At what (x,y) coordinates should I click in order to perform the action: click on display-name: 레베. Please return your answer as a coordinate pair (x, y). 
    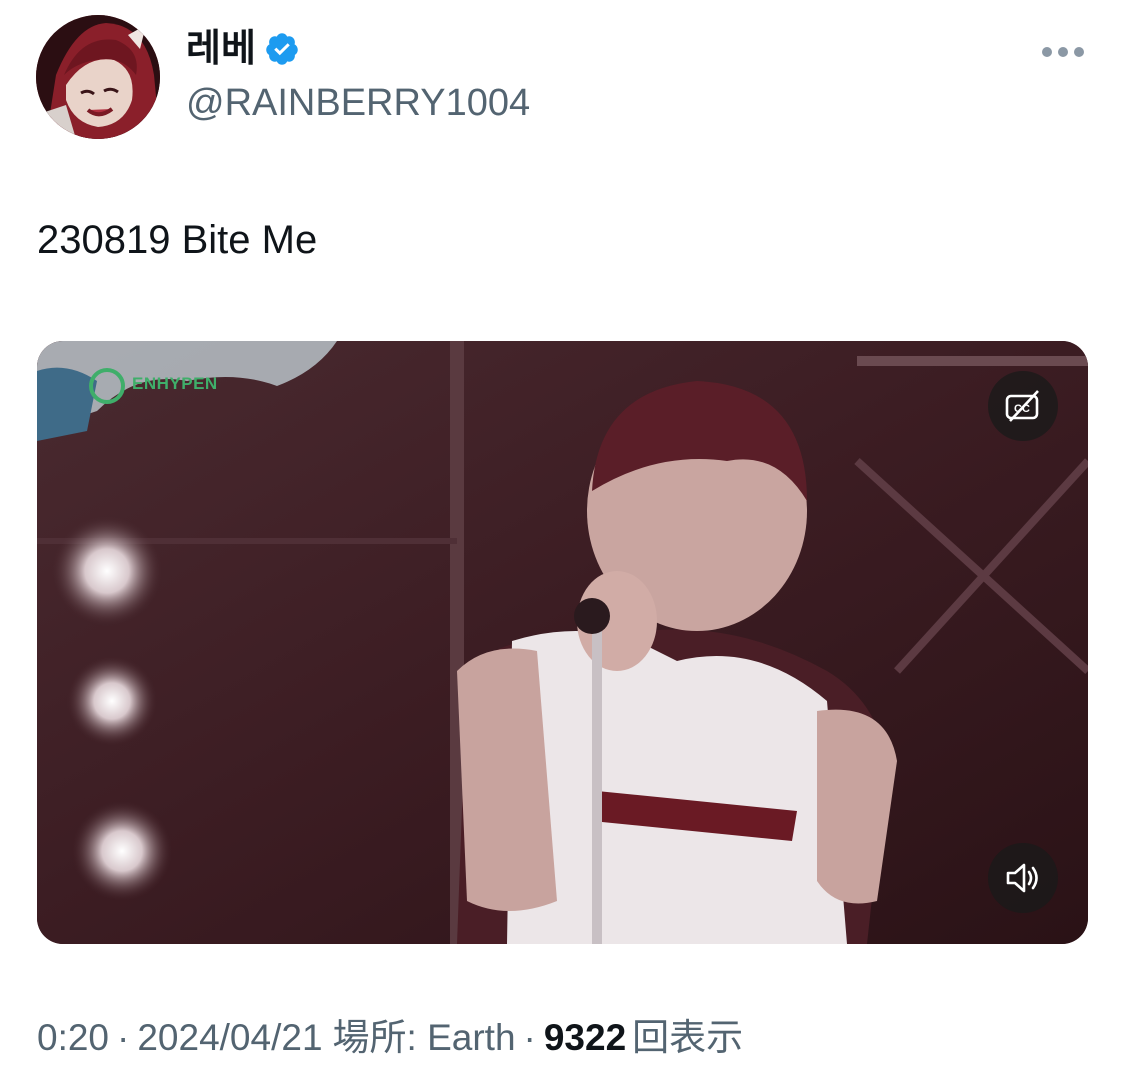
    Looking at the image, I should click on (221, 49).